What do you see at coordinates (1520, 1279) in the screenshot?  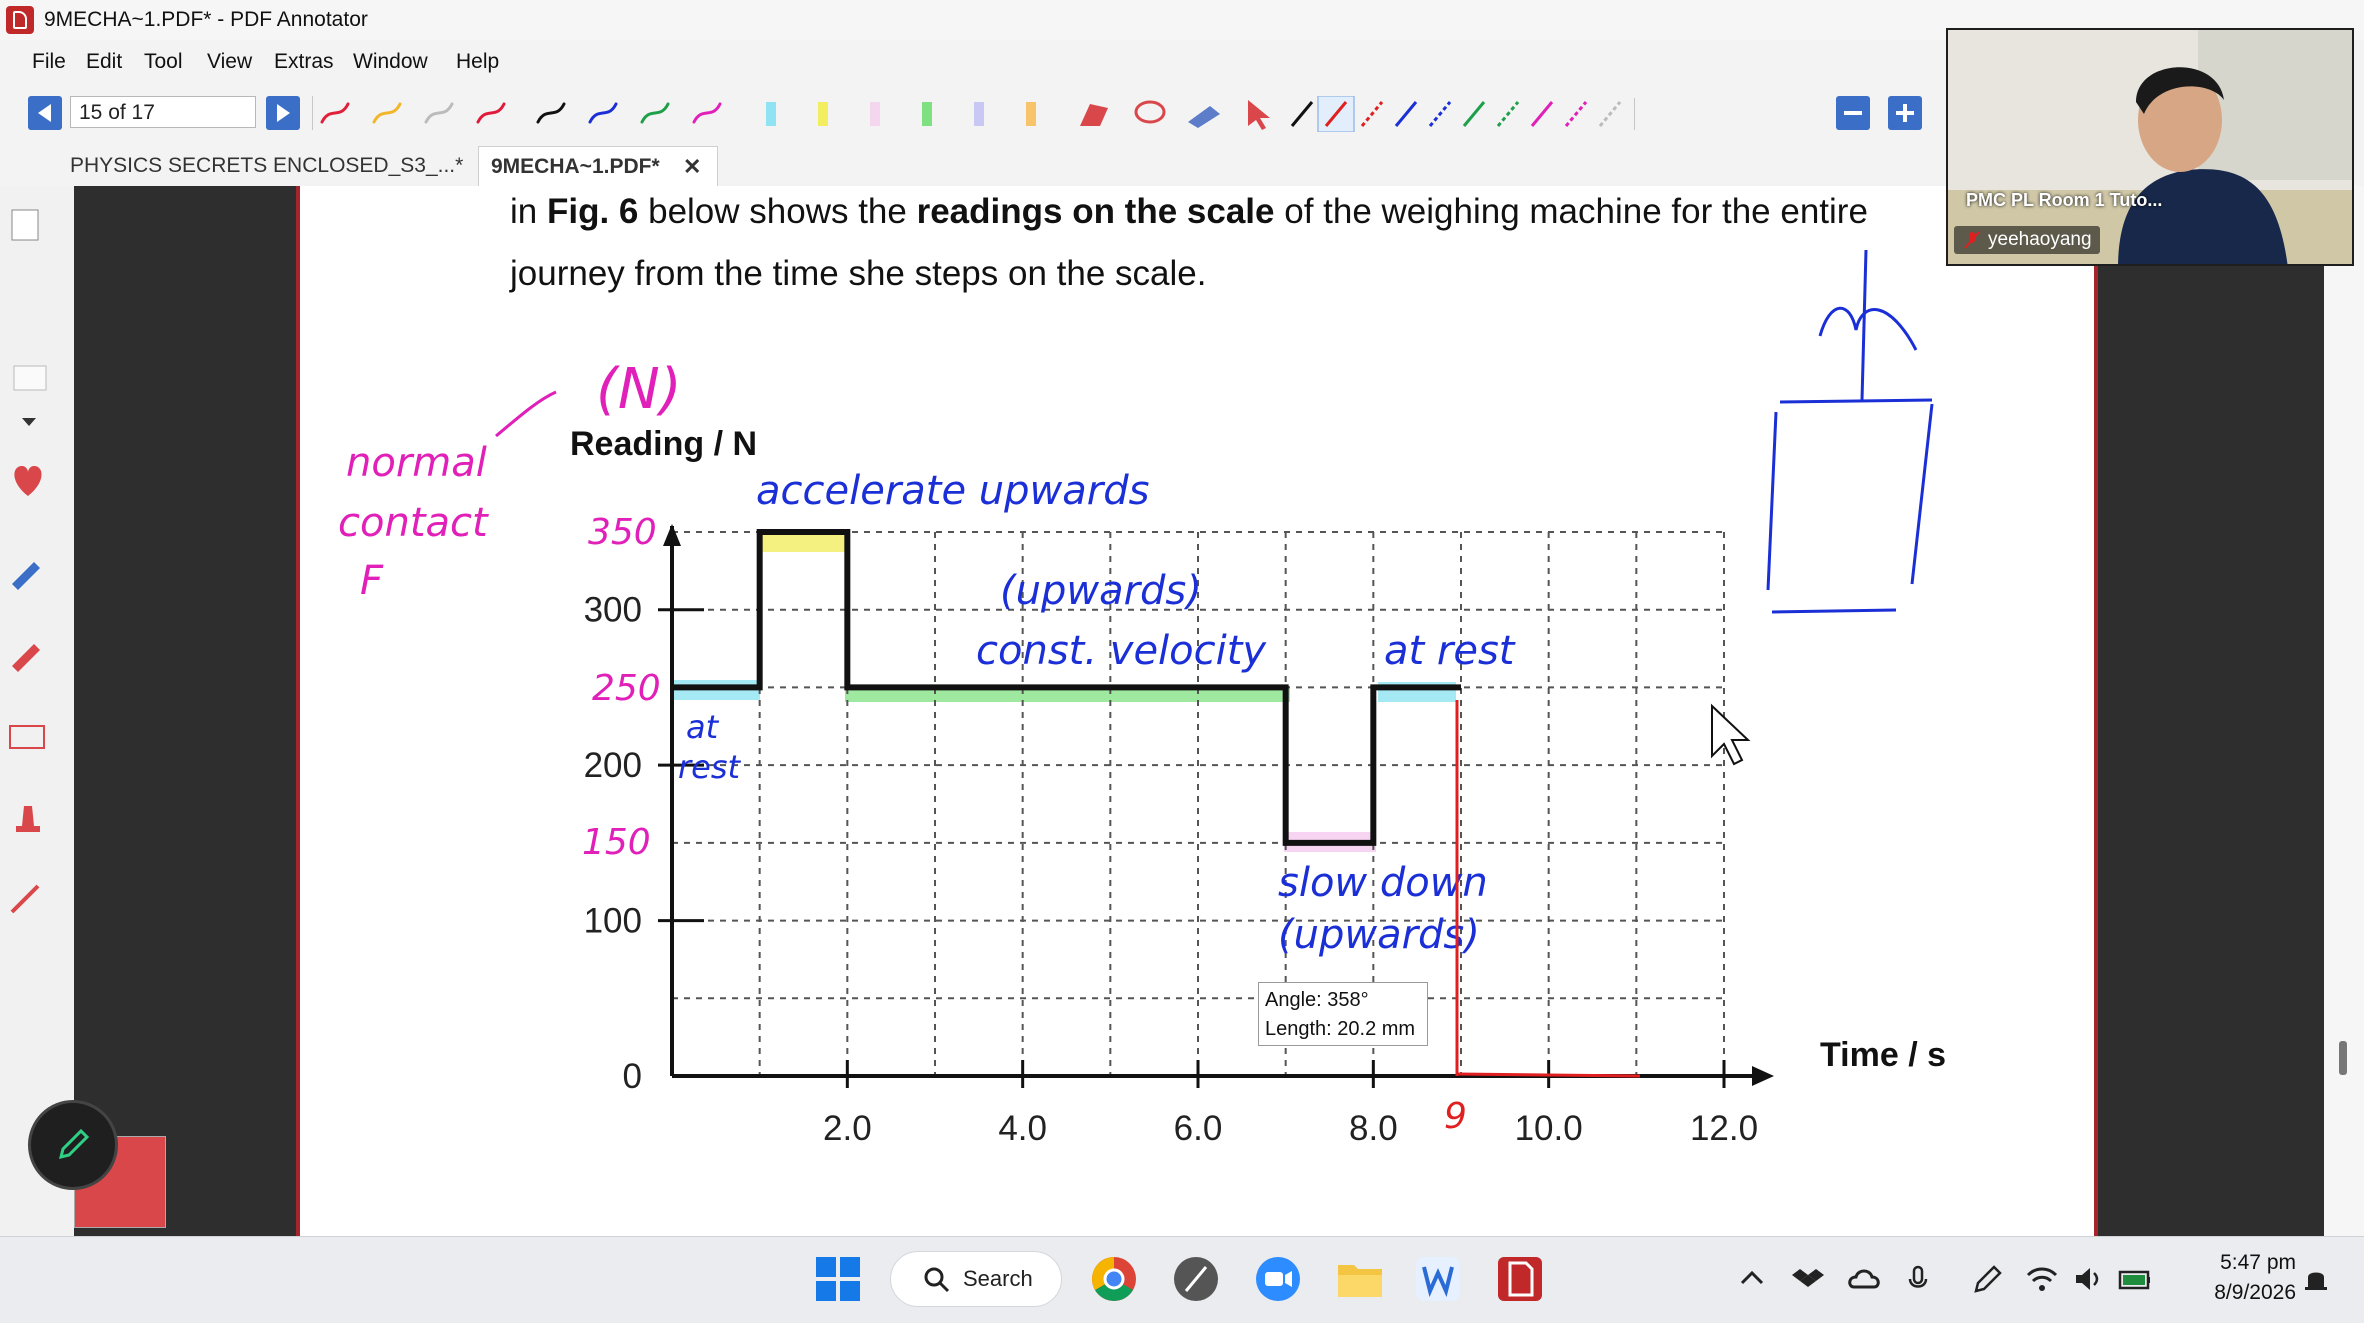 I see `pdf-annotator-taskbar-icon` at bounding box center [1520, 1279].